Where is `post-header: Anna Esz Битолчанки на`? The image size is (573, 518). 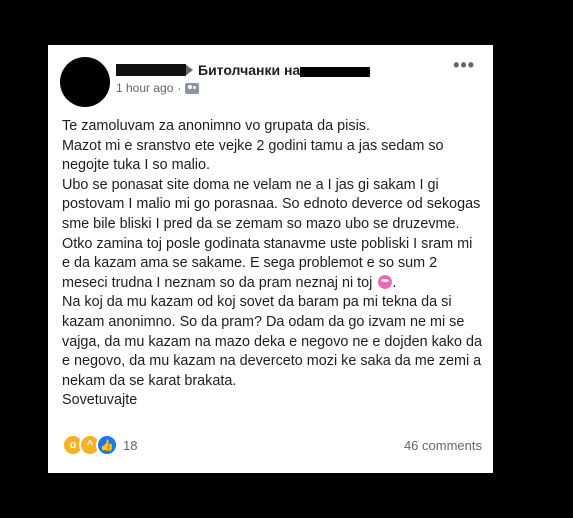 post-header: Anna Esz Битолчанки на is located at coordinates (243, 70).